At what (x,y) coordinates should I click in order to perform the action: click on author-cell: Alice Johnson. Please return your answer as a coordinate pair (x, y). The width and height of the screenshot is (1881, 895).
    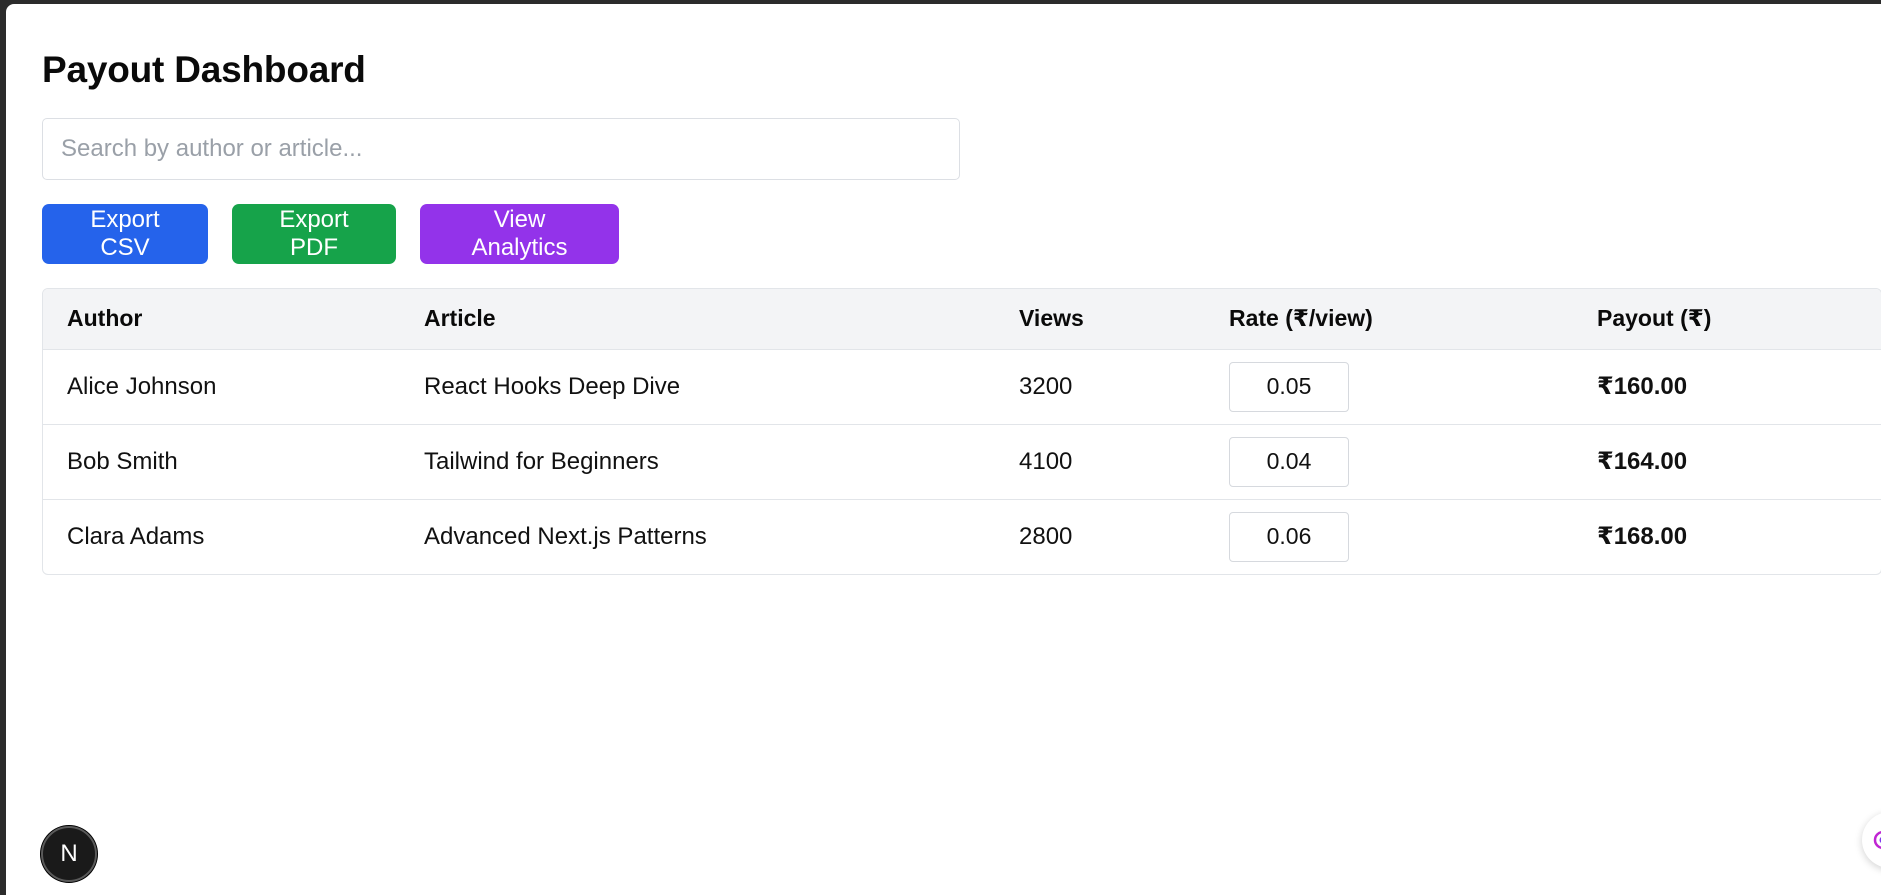
    Looking at the image, I should click on (142, 386).